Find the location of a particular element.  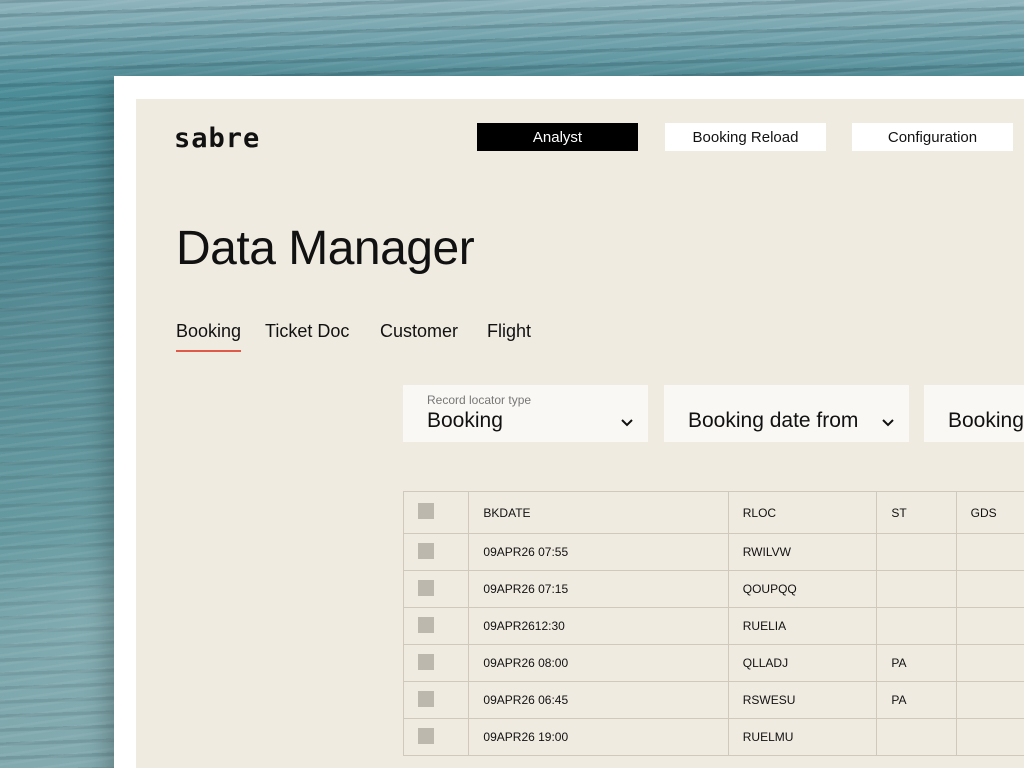

sabre-logo: sabre is located at coordinates (217, 138).